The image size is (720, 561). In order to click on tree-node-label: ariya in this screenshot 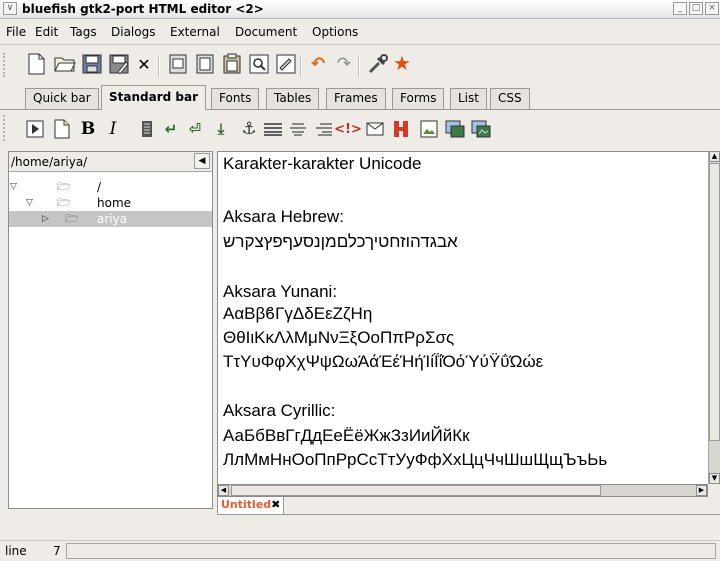, I will do `click(112, 219)`.